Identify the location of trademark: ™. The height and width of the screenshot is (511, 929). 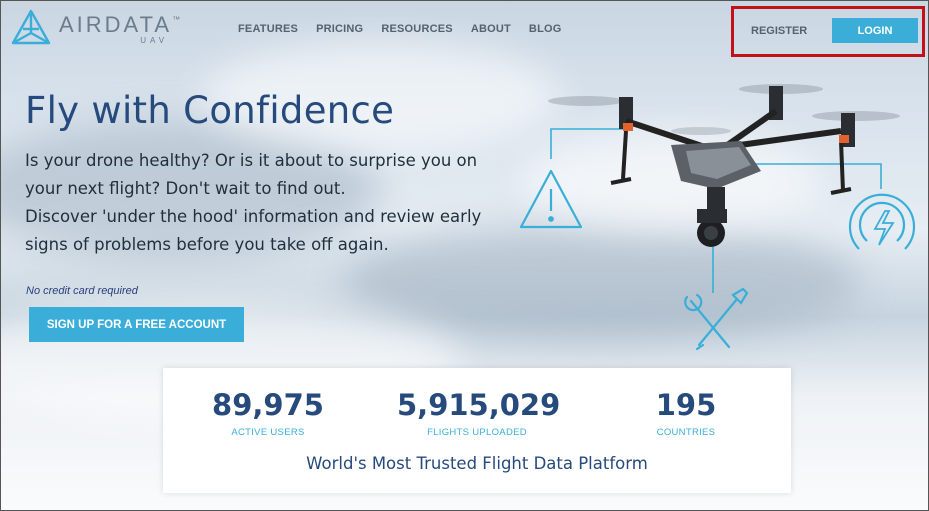
(176, 19).